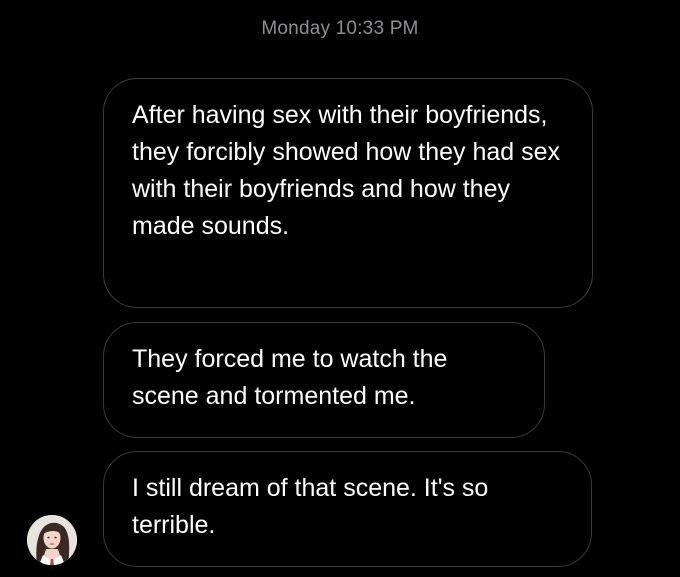 The image size is (680, 577). I want to click on profile-photo-icon, so click(52, 540).